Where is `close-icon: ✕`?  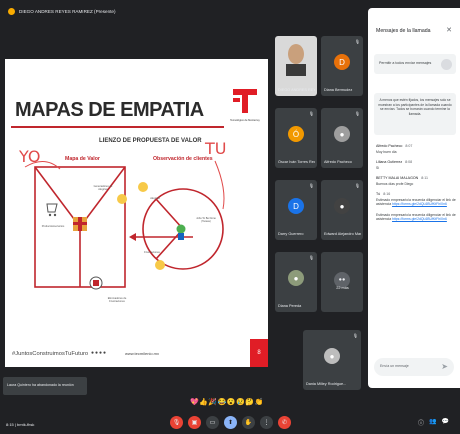
close-icon: ✕ is located at coordinates (449, 30).